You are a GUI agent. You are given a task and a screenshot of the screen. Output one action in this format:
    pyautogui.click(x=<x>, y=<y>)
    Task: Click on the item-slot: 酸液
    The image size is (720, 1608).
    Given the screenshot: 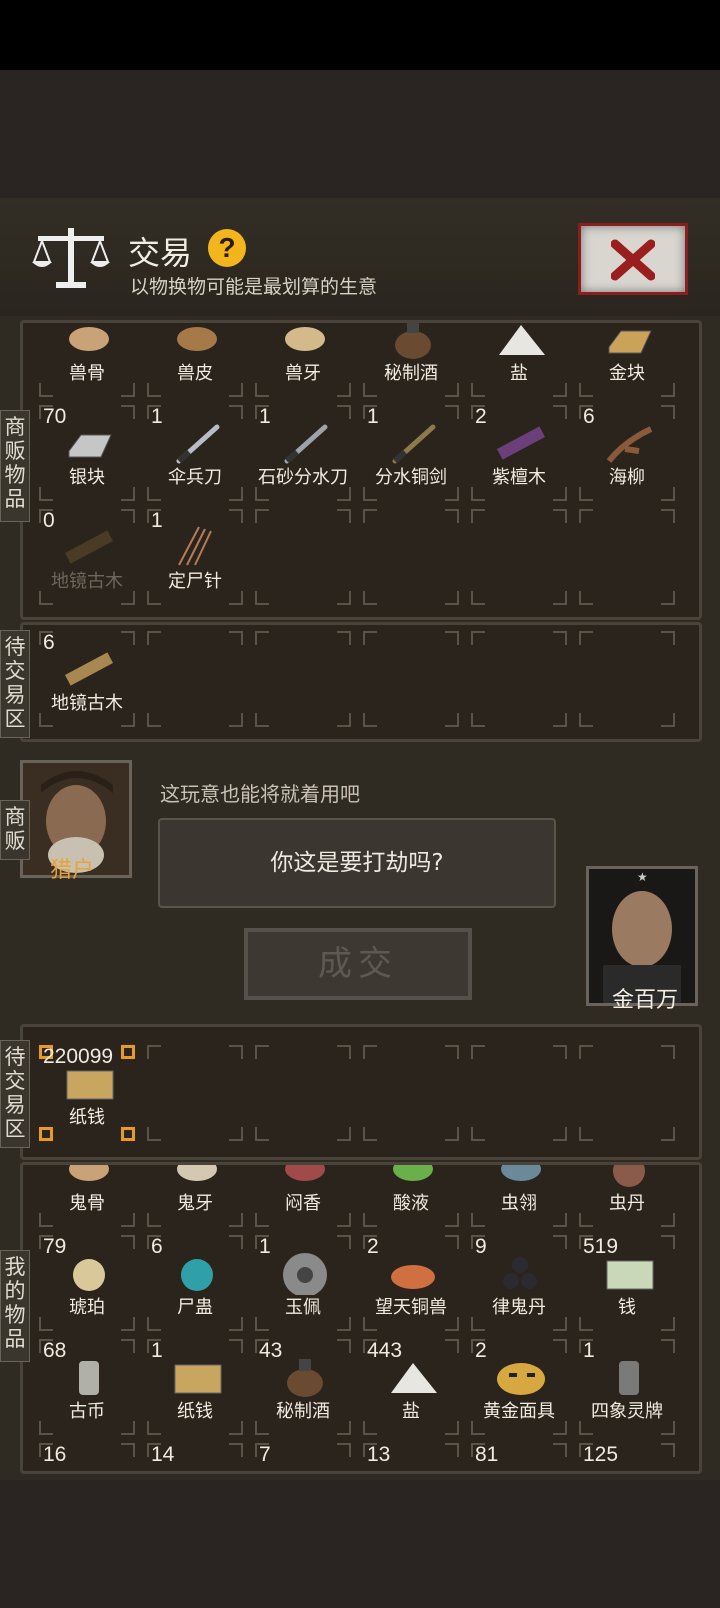 What is the action you would take?
    pyautogui.click(x=411, y=1196)
    